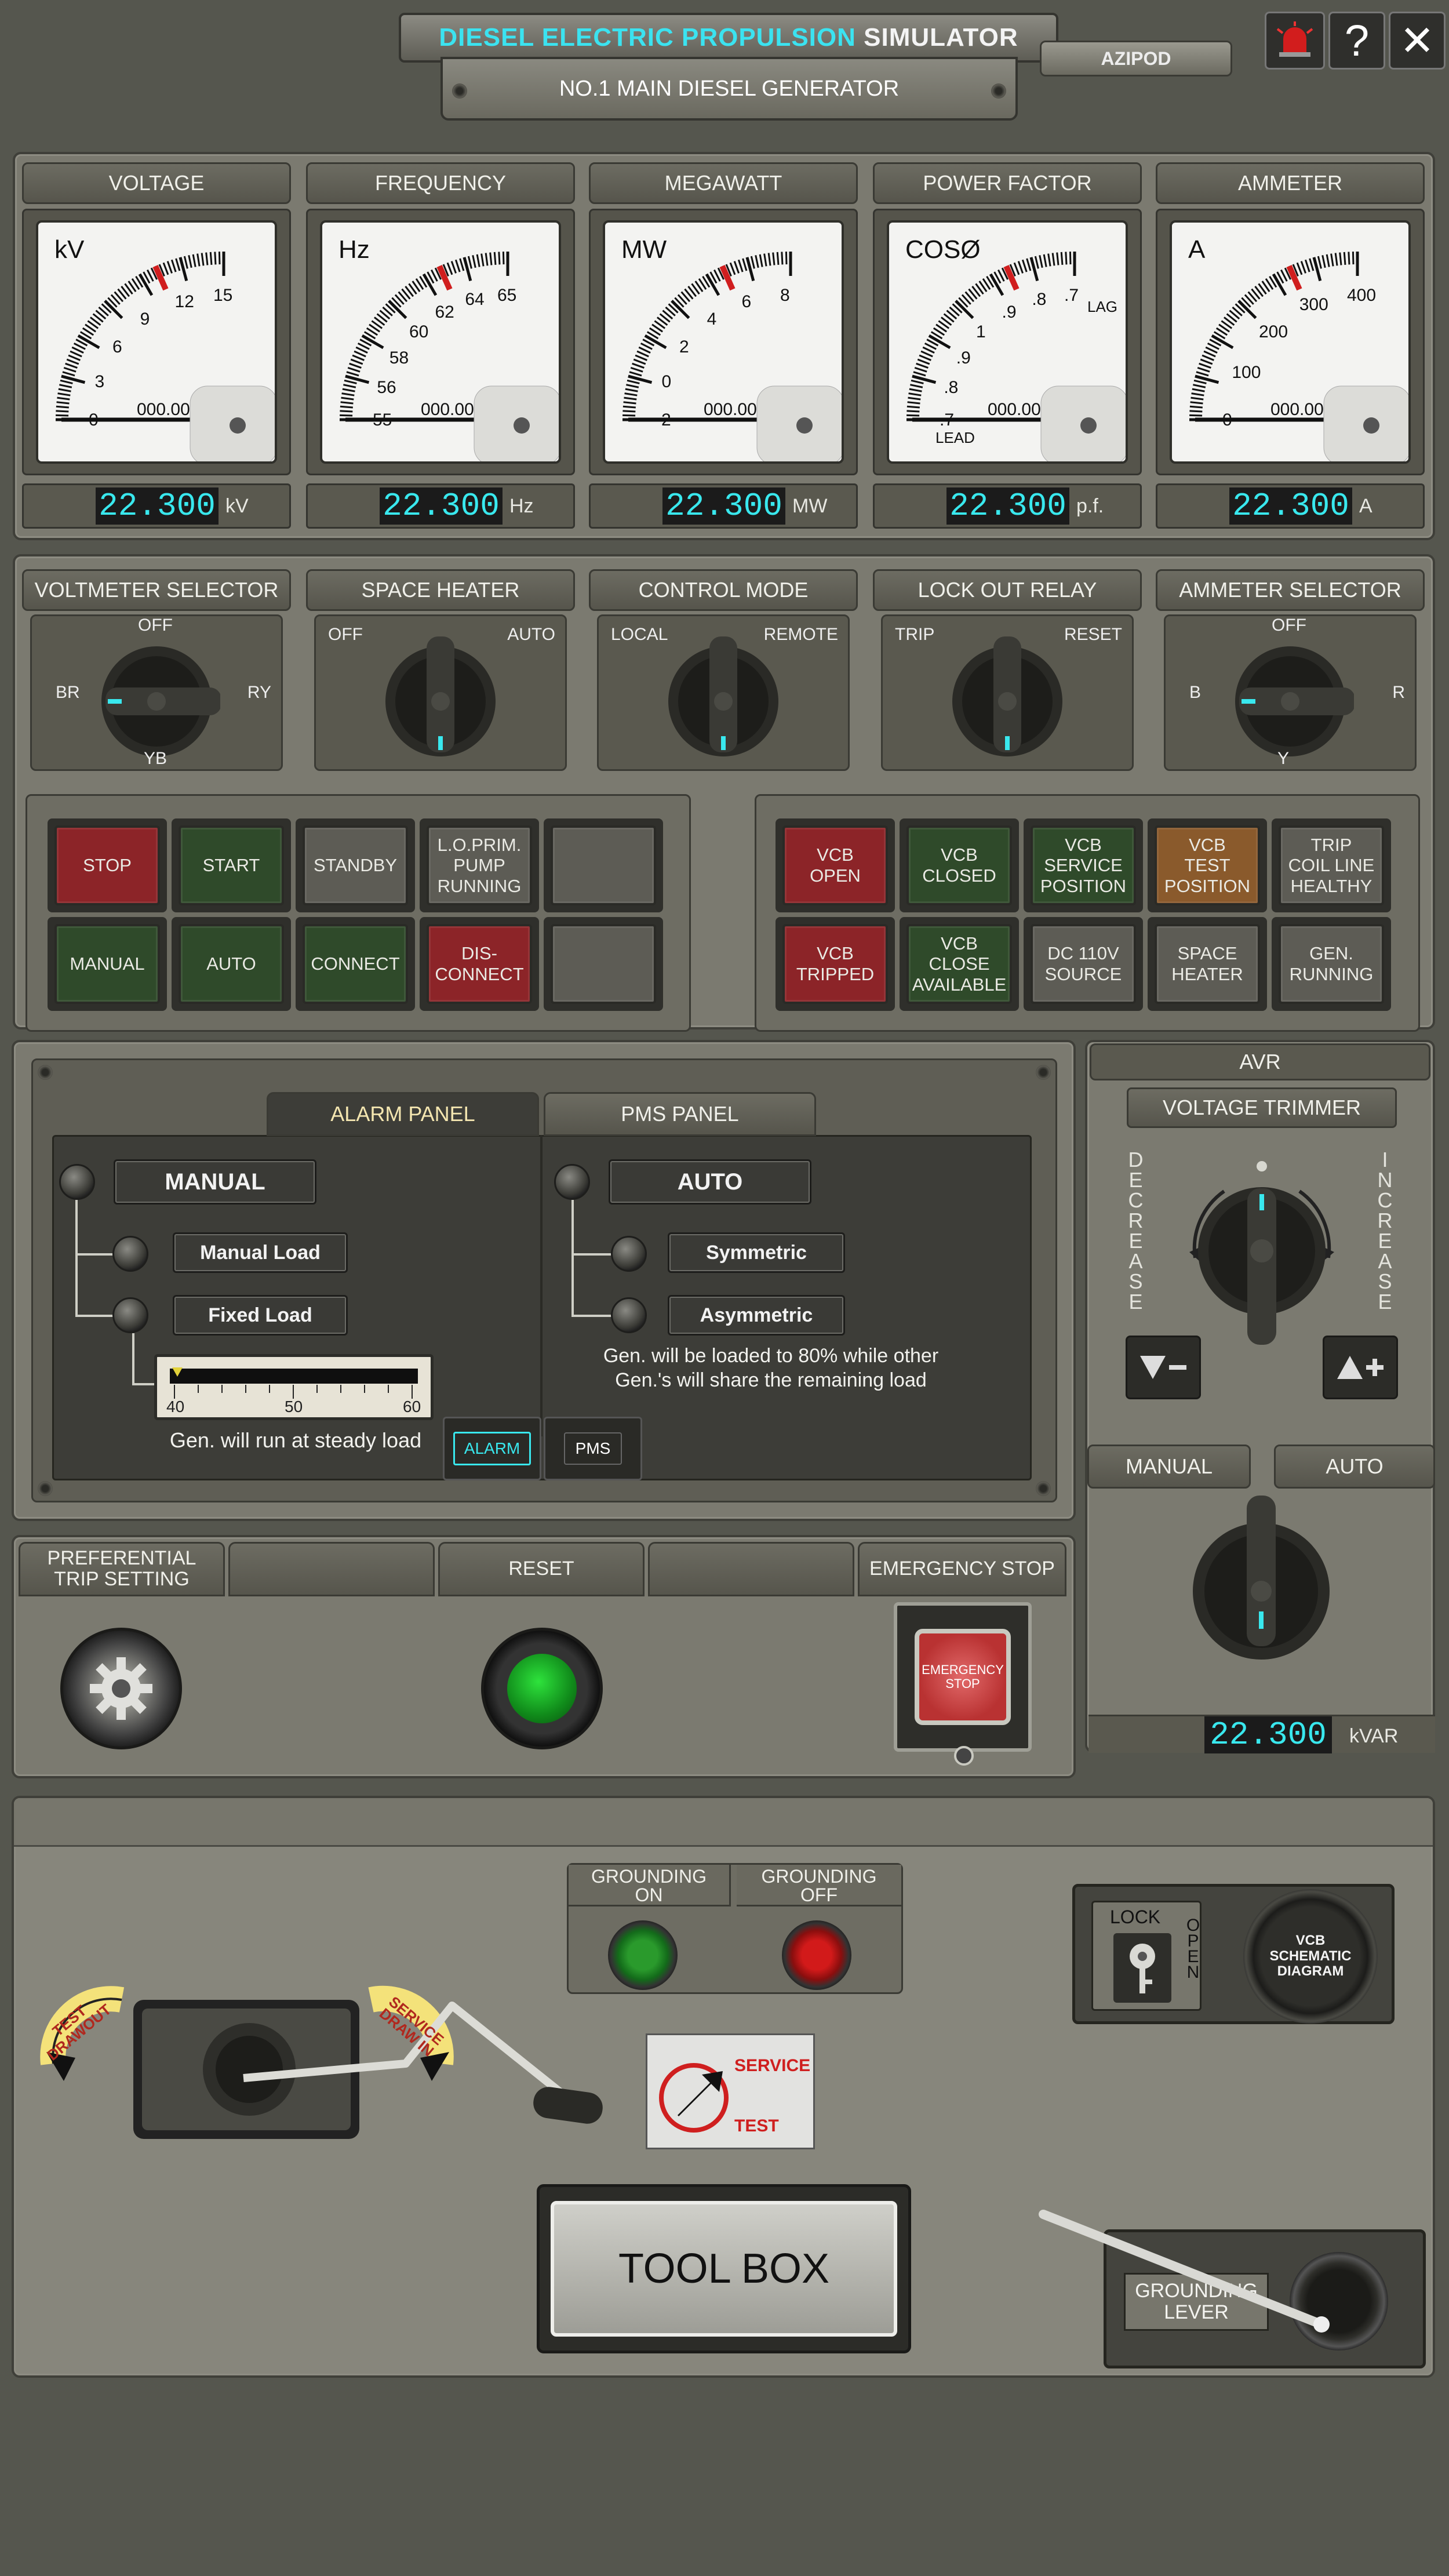  What do you see at coordinates (959, 865) in the screenshot?
I see `indicator-lamp: VCB CLOSED` at bounding box center [959, 865].